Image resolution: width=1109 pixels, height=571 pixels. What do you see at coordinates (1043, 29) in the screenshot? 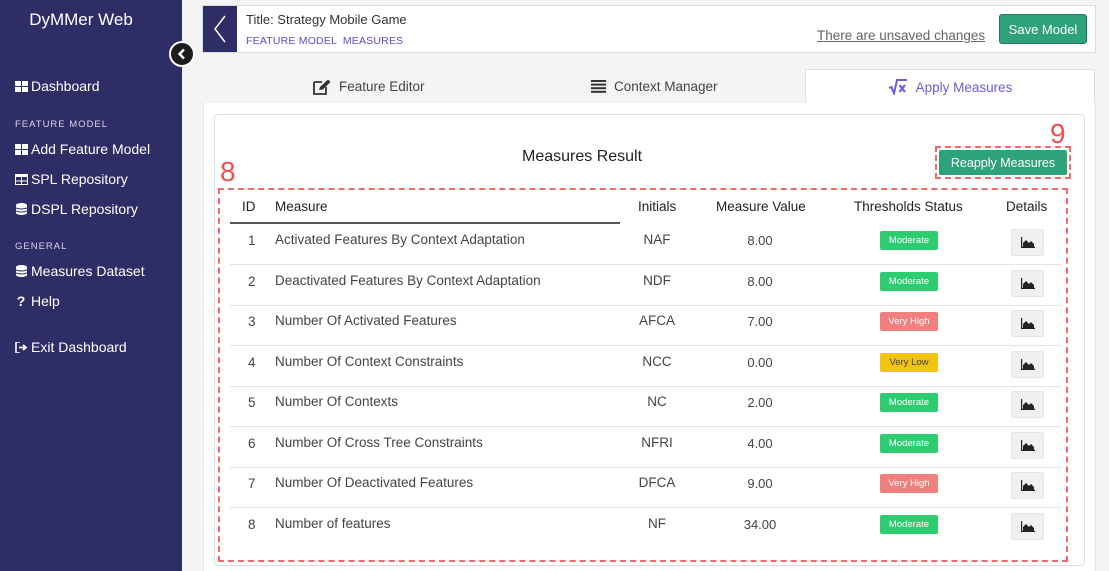
I see `save-model-button: Save Model` at bounding box center [1043, 29].